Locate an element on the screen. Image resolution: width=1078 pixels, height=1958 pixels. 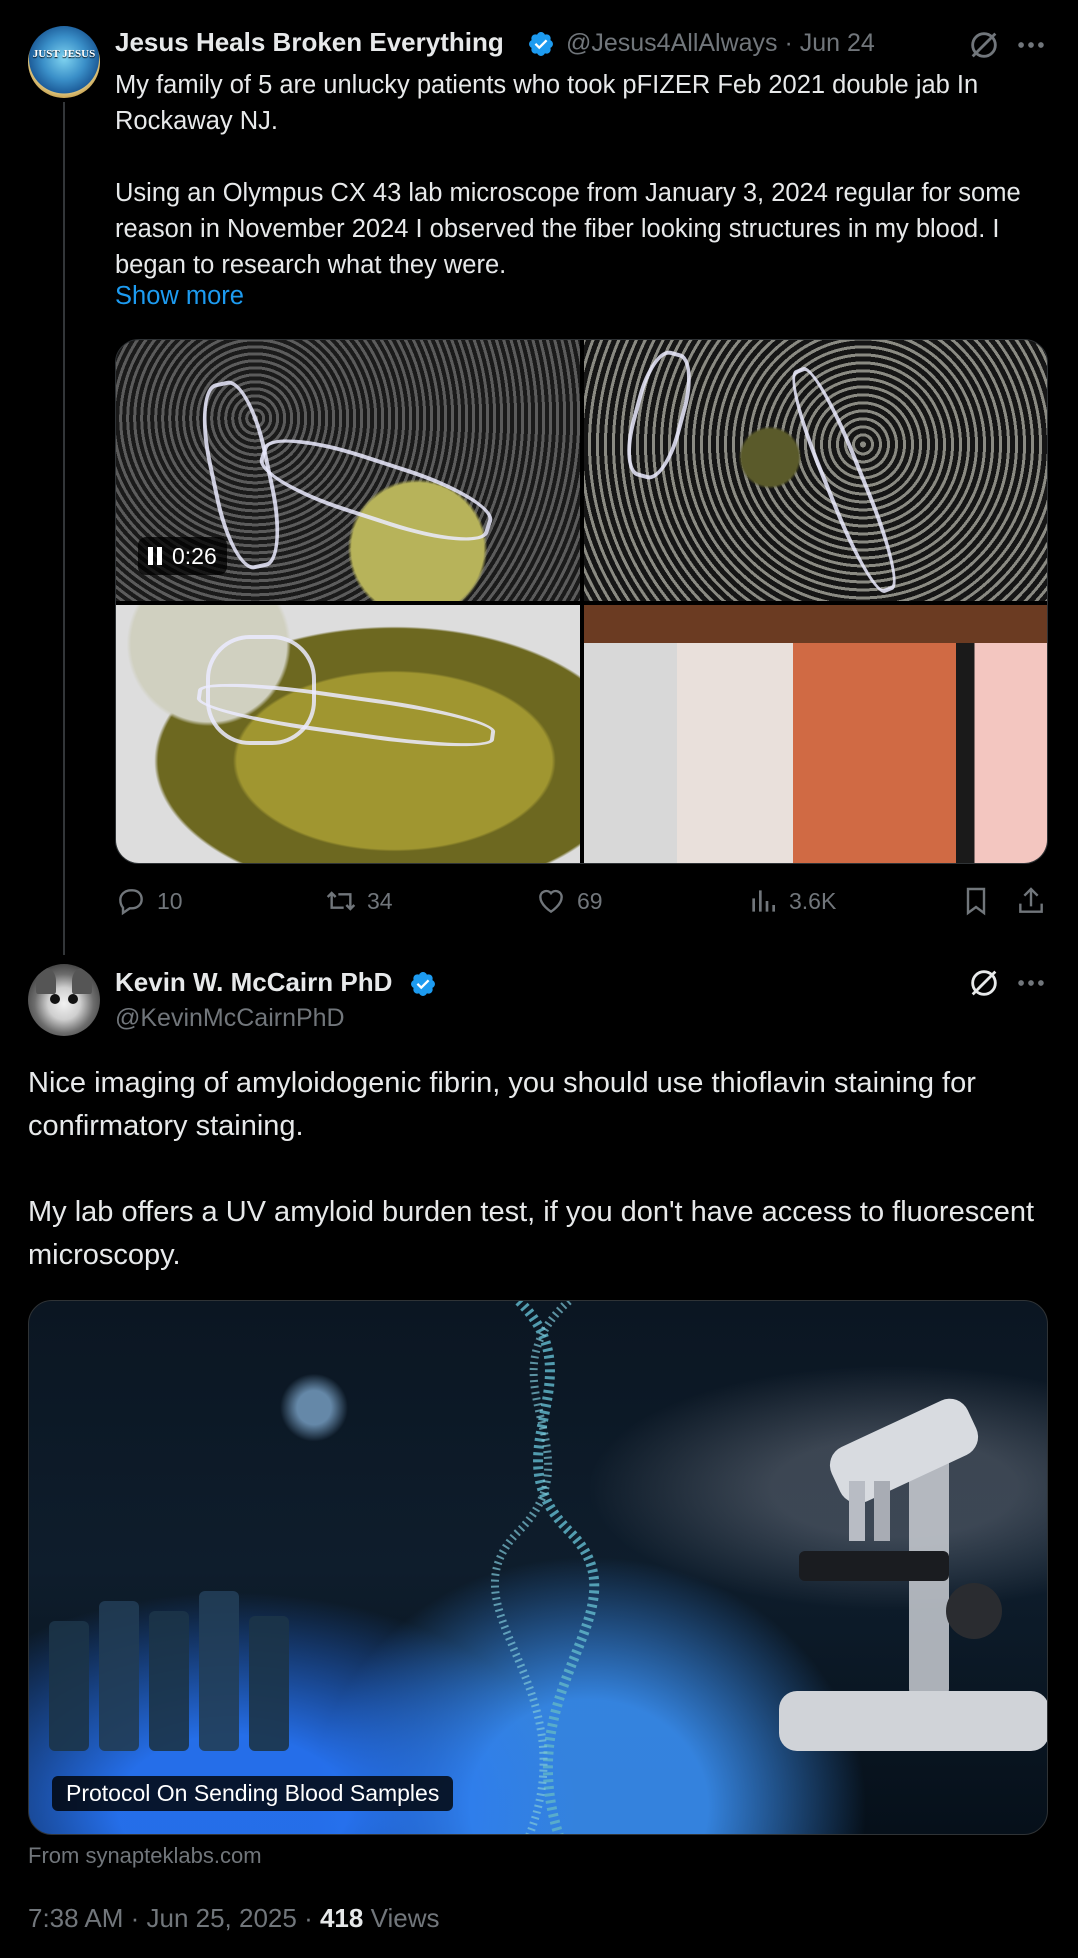
tweet-actions: 10 34 69 3.6K is located at coordinates (581, 905).